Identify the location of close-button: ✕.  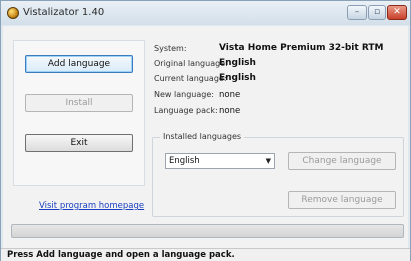
(397, 12).